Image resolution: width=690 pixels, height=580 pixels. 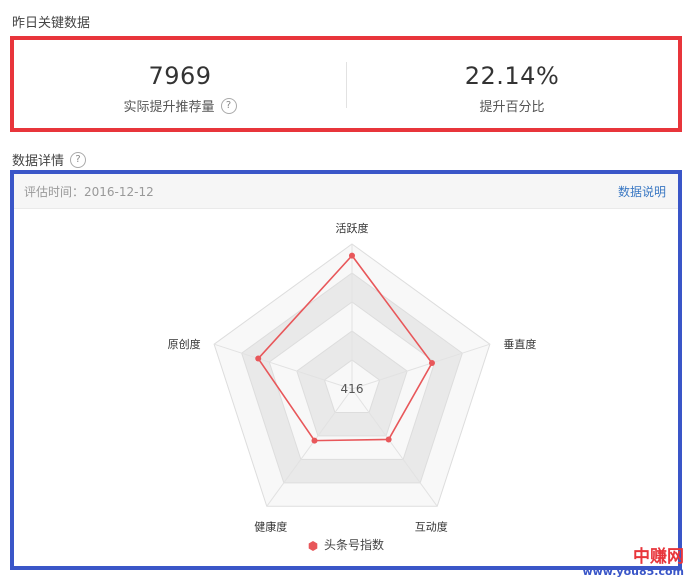 What do you see at coordinates (169, 107) in the screenshot?
I see `stat-label: 实际提升推荐量` at bounding box center [169, 107].